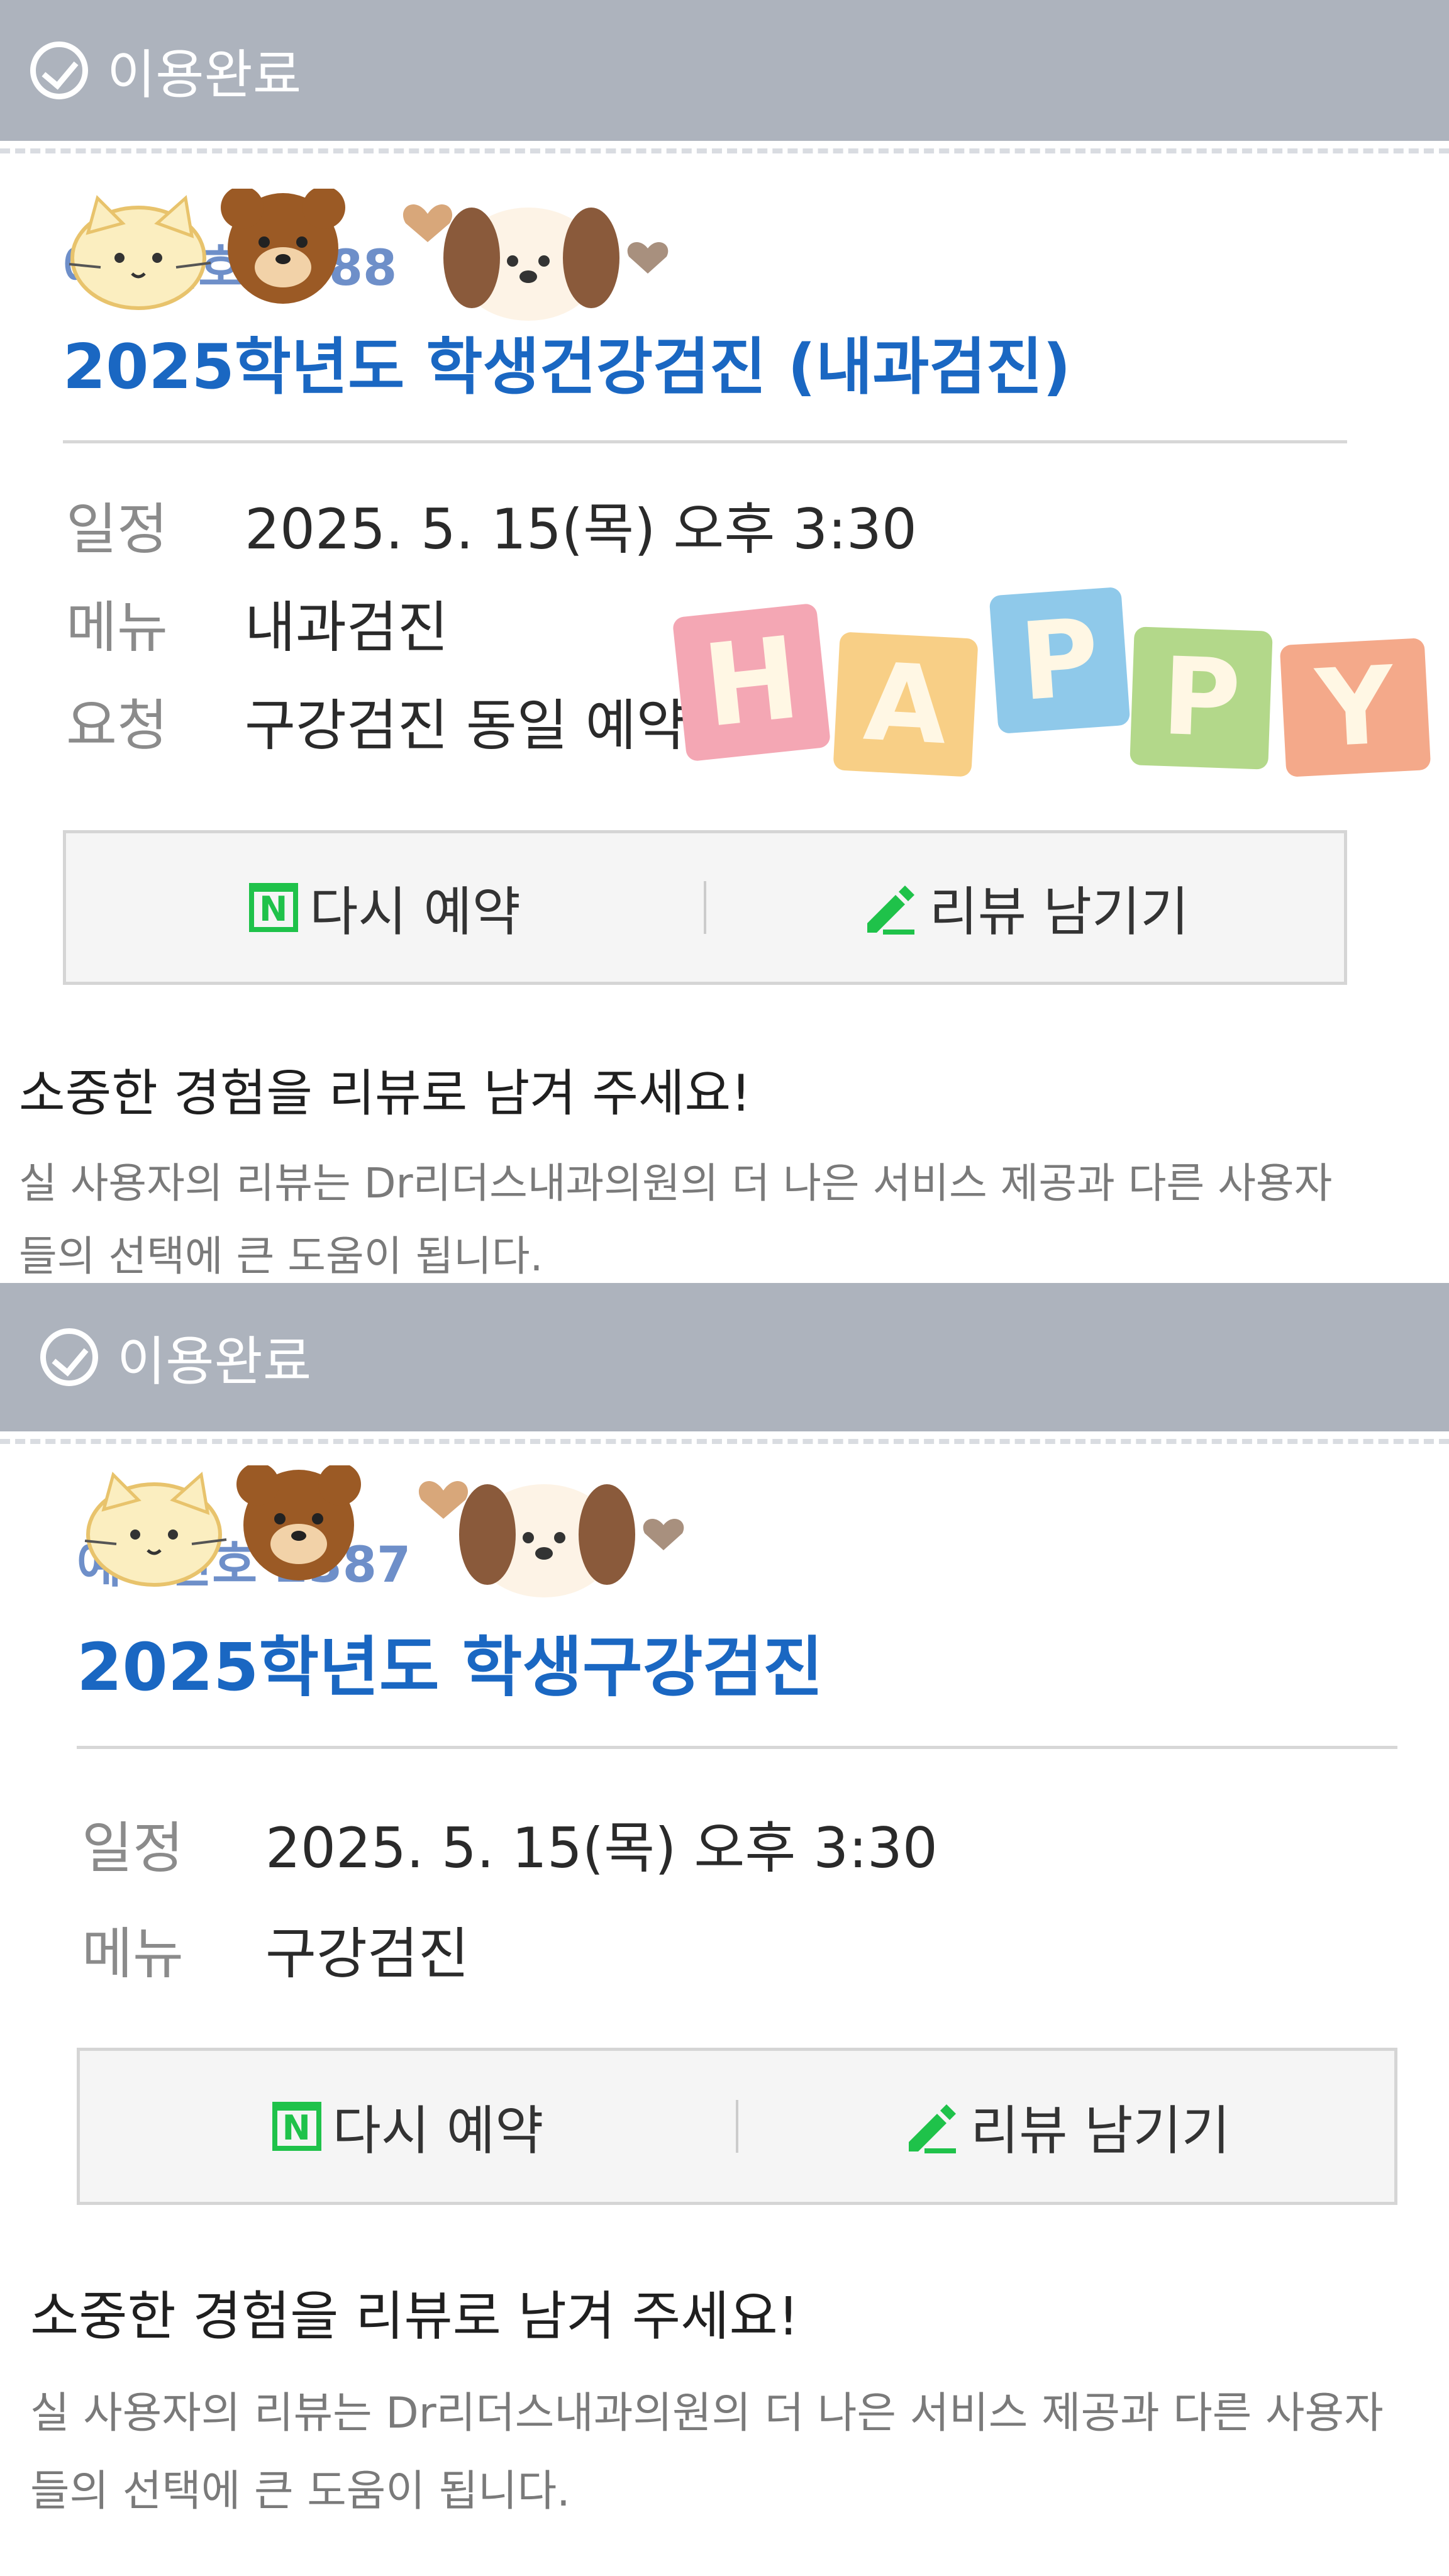 Image resolution: width=1449 pixels, height=2576 pixels. What do you see at coordinates (906, 704) in the screenshot?
I see `happy-letter-a: A` at bounding box center [906, 704].